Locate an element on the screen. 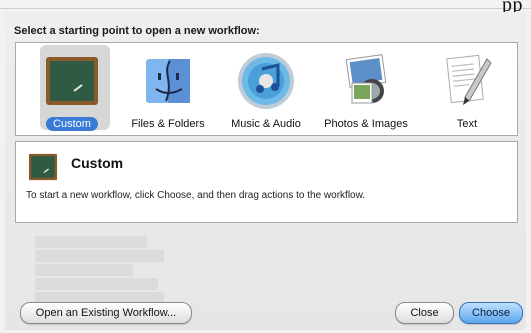 This screenshot has width=531, height=333. template-label: Photos & Images is located at coordinates (366, 124).